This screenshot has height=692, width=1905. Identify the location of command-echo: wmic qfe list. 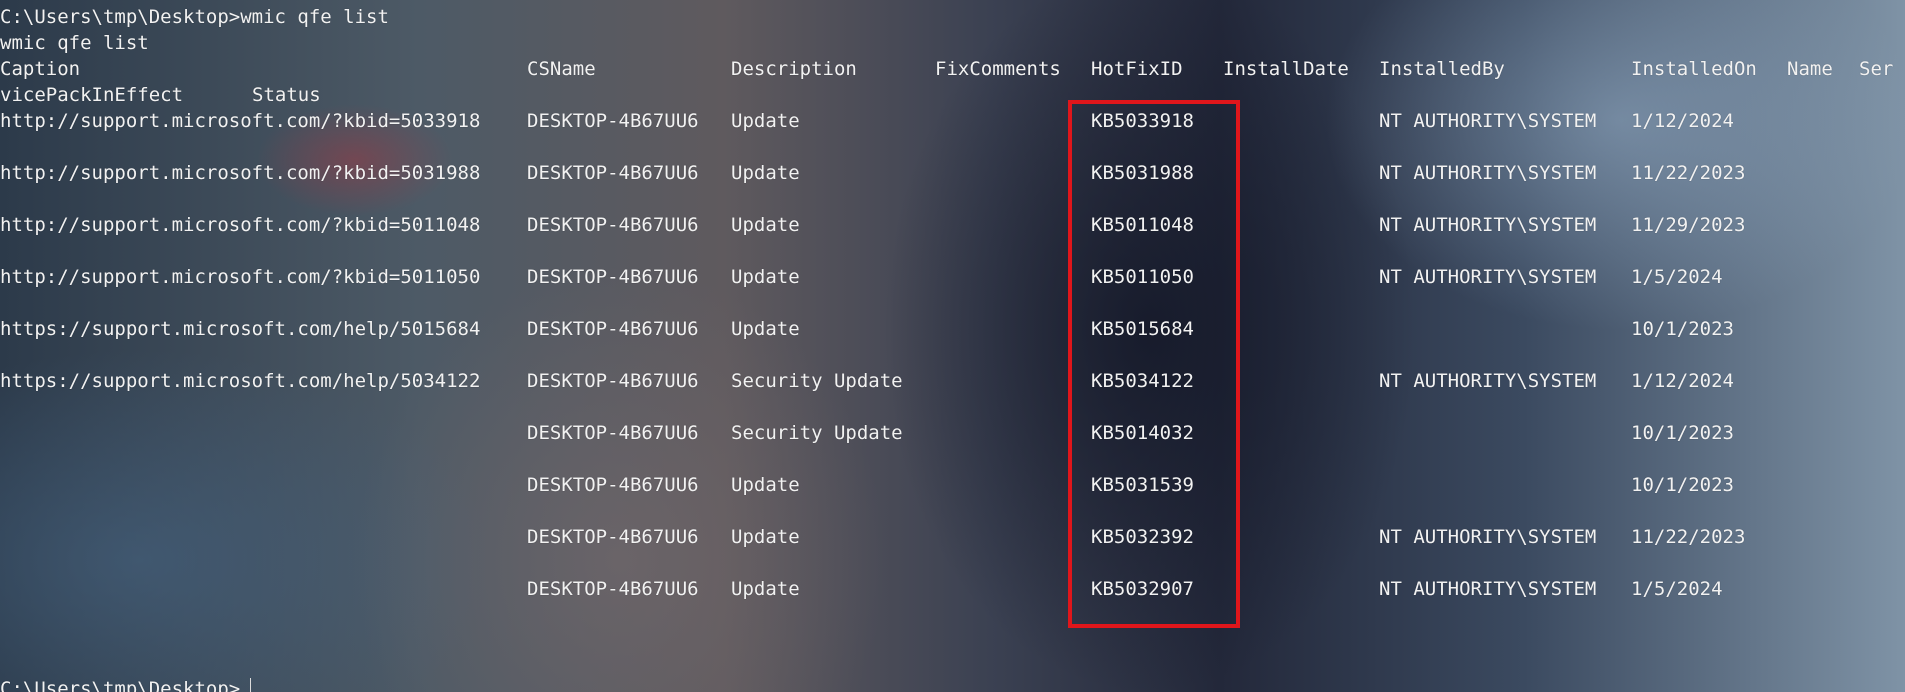
(74, 43).